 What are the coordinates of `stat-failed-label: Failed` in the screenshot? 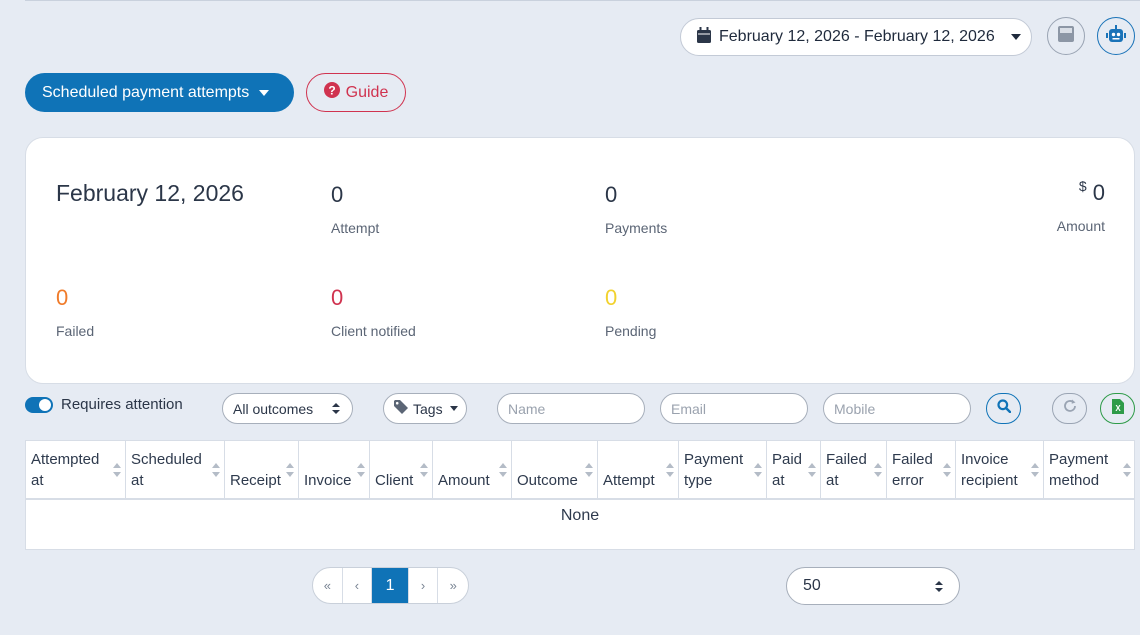 It's located at (75, 331).